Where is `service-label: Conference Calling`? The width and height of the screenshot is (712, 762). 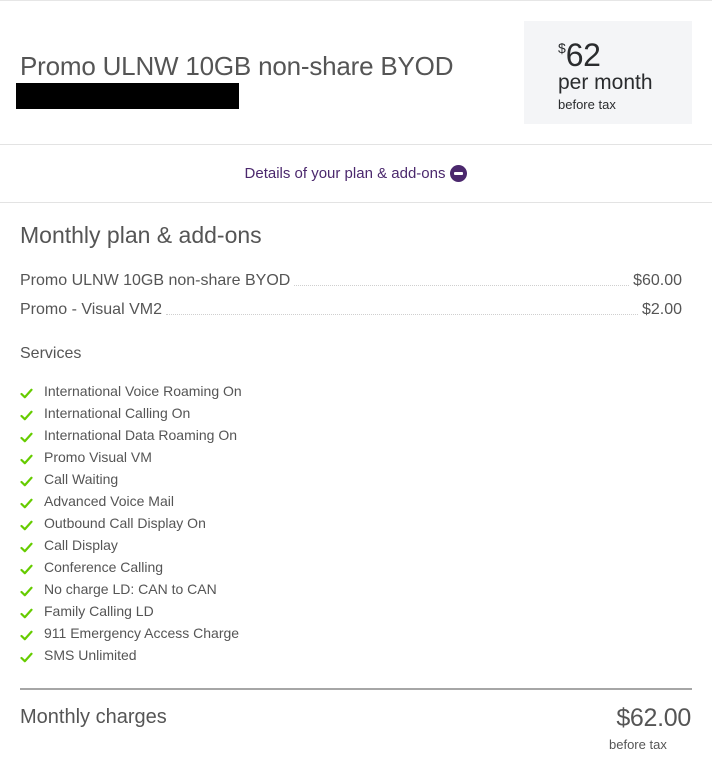 service-label: Conference Calling is located at coordinates (104, 567).